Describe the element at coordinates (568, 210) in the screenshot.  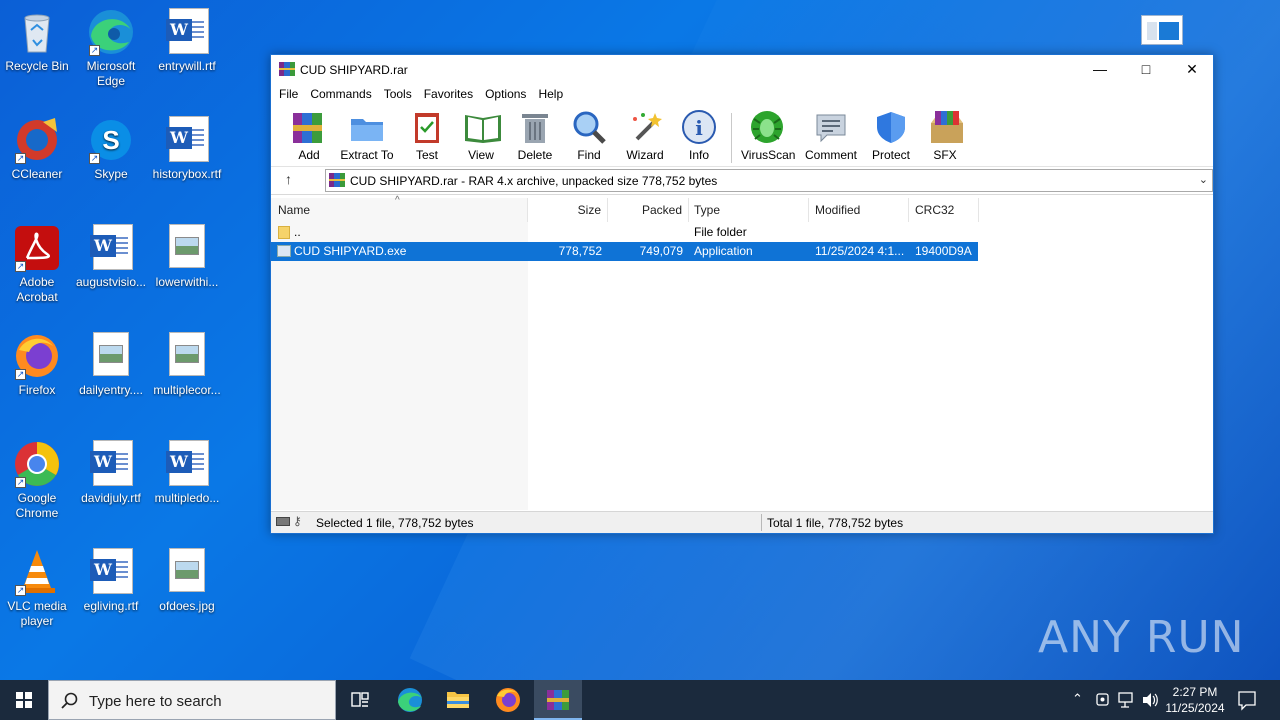
I see `column-header-size: Size` at that location.